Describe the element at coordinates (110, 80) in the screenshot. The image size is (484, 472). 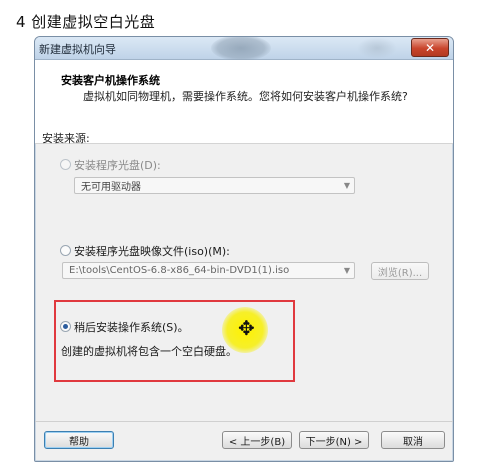
I see `page-title: 安装客户机操作系统` at that location.